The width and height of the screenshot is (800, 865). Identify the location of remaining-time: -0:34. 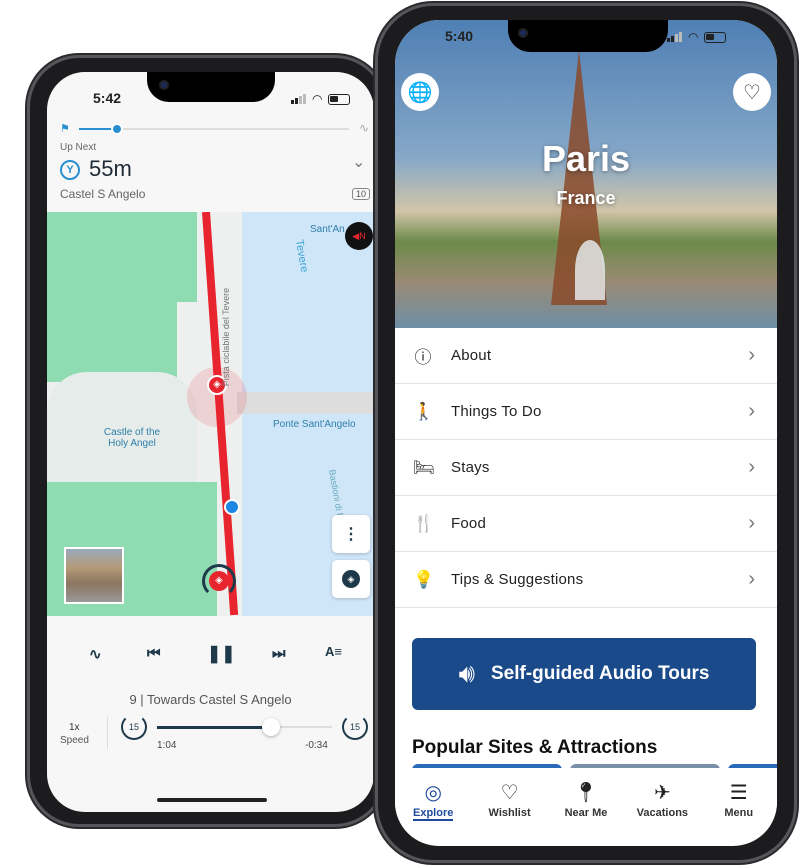
(316, 745).